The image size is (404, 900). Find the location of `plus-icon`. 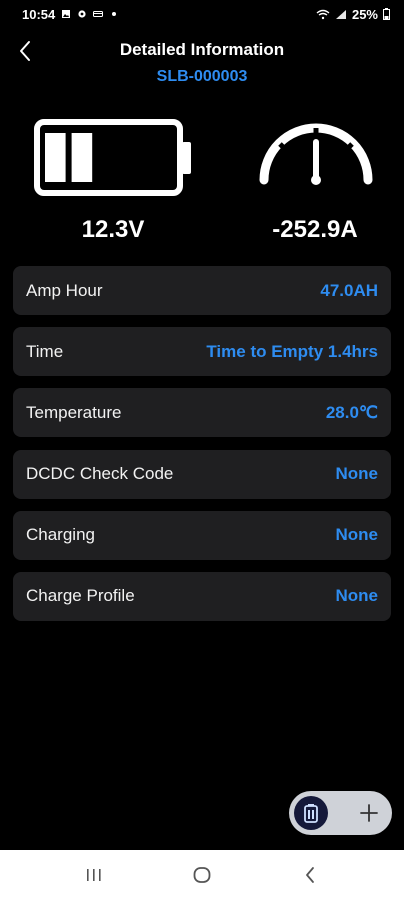

plus-icon is located at coordinates (369, 813).